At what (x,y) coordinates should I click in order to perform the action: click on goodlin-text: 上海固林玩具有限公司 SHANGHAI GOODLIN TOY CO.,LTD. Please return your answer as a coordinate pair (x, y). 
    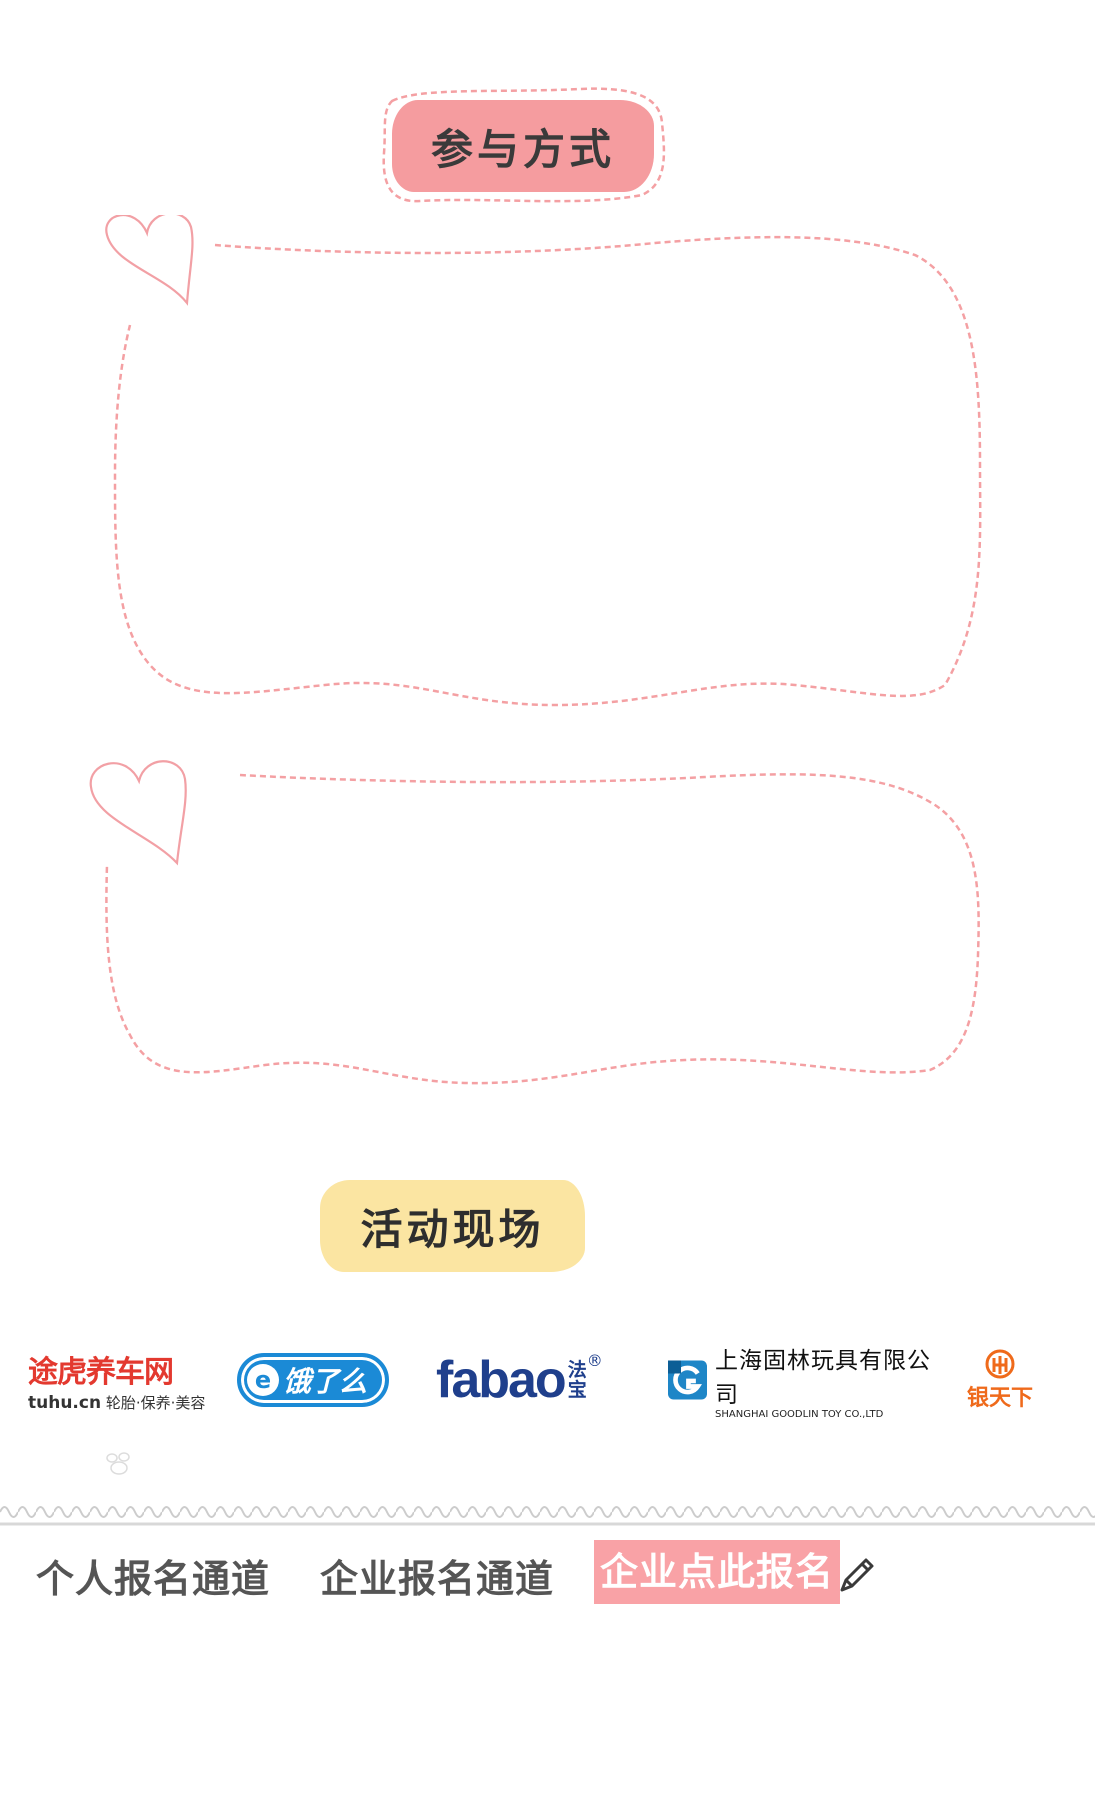
    Looking at the image, I should click on (826, 1380).